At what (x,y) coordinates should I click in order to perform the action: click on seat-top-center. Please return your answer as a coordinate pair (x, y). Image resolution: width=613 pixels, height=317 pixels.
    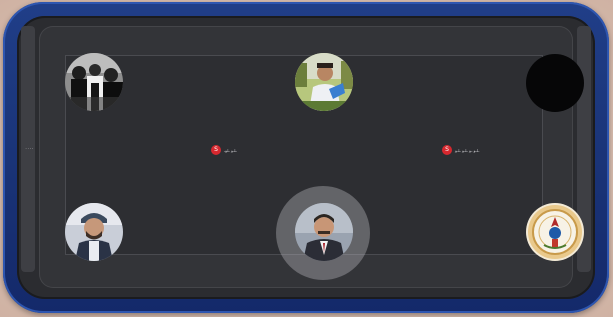
    Looking at the image, I should click on (324, 82).